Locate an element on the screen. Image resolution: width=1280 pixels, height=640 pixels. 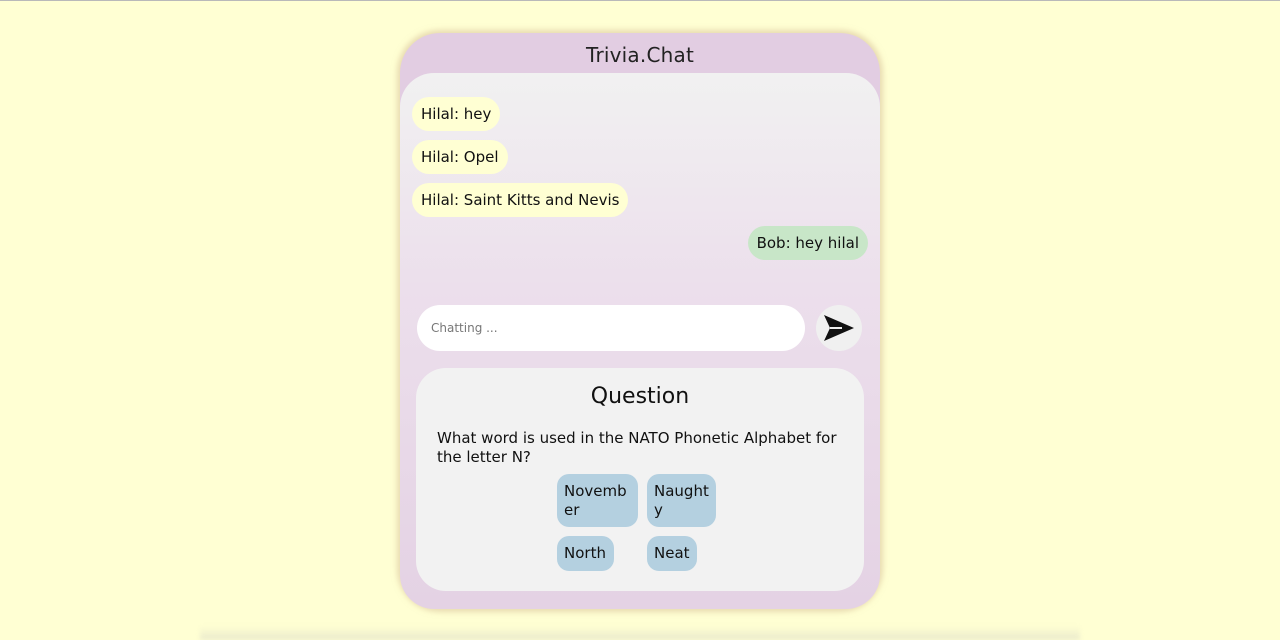
message-bubble: Hilal: hey is located at coordinates (456, 114).